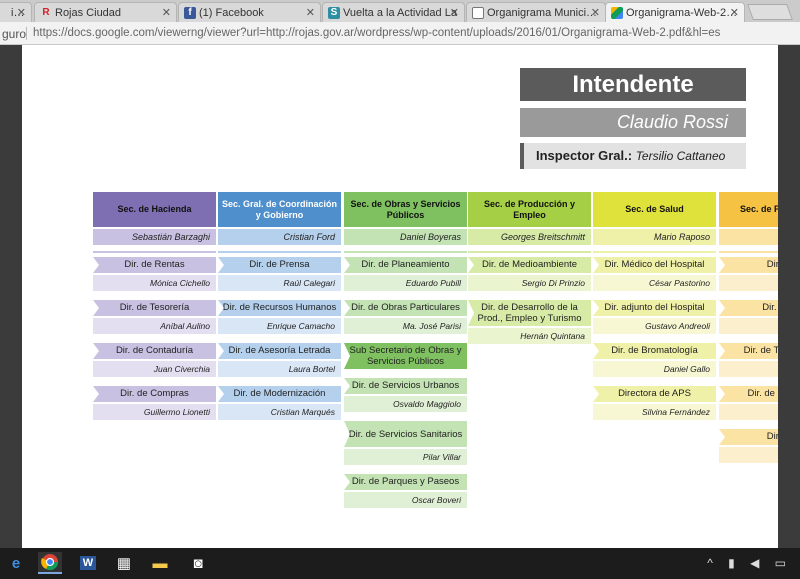  I want to click on r-icon: R, so click(46, 12).